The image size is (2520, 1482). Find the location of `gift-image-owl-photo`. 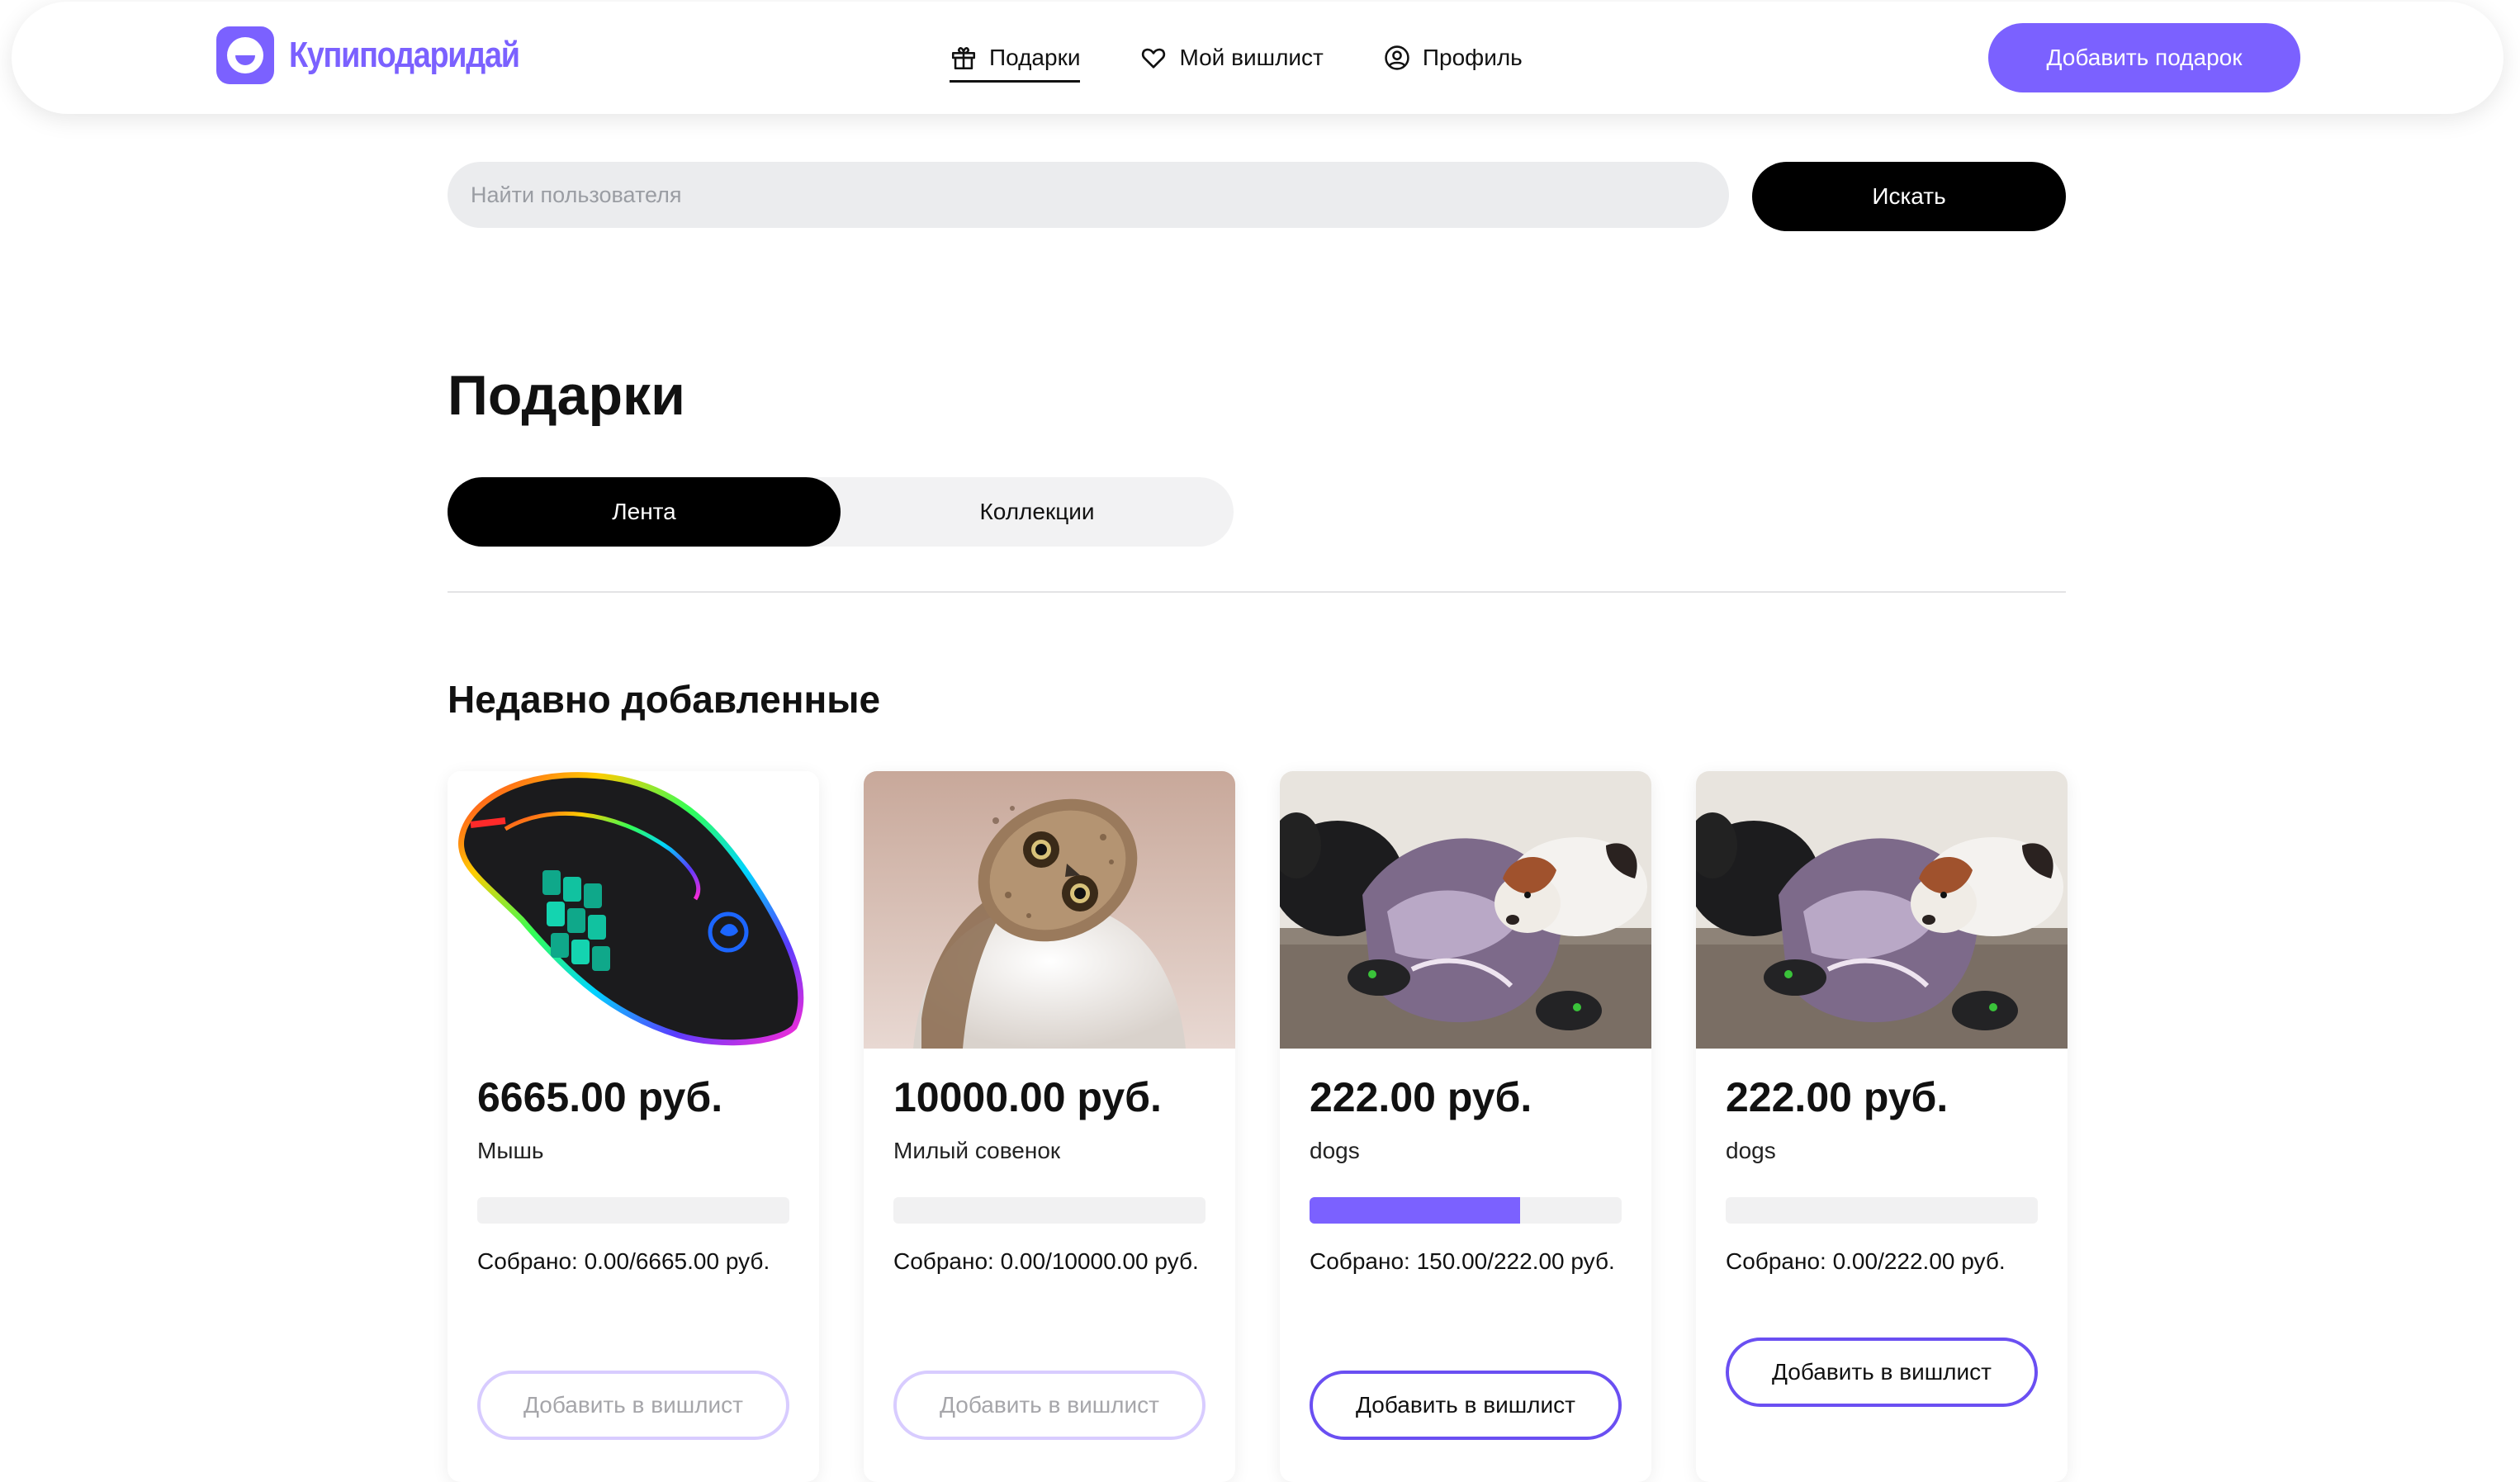

gift-image-owl-photo is located at coordinates (1049, 910).